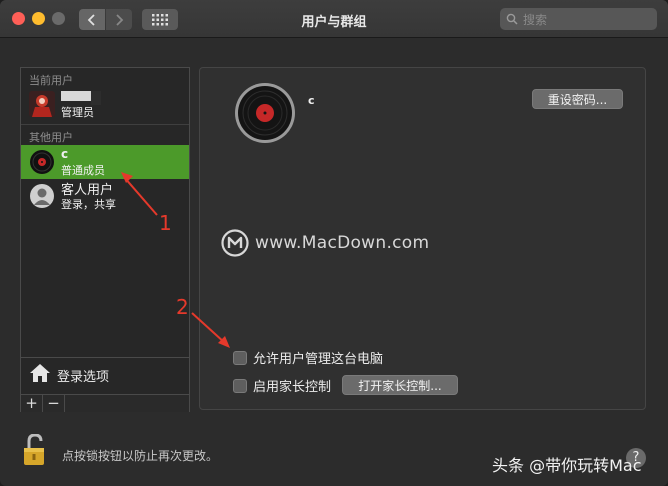 The image size is (668, 486). What do you see at coordinates (96, 98) in the screenshot?
I see `redacted-name-gap` at bounding box center [96, 98].